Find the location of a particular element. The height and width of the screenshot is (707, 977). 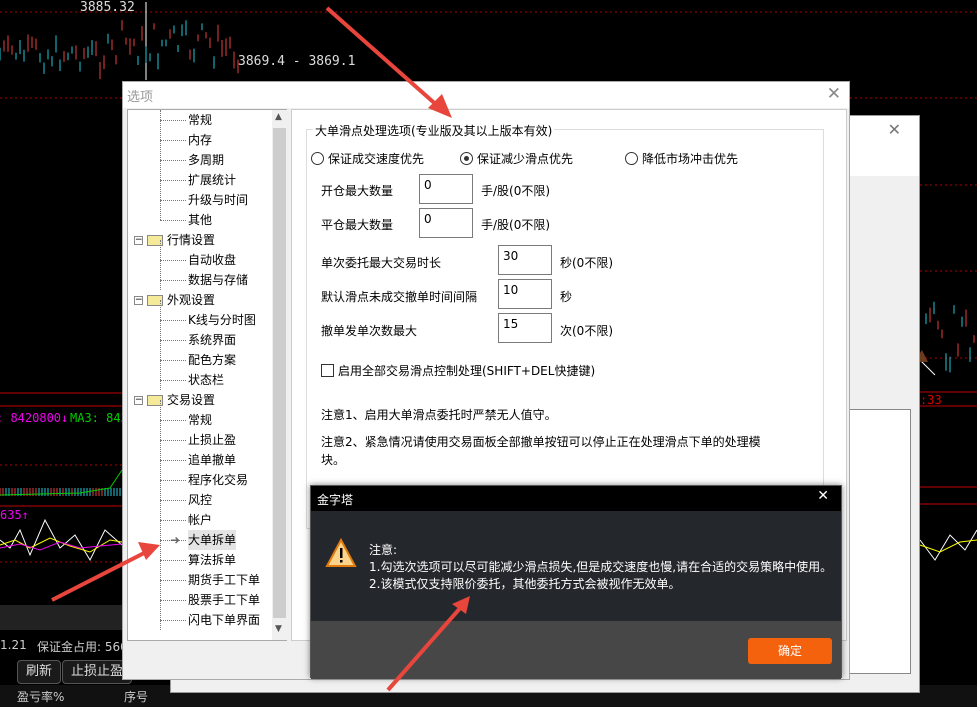

enable-all-checkbox: 启用全部交易滑点控制处理(SHIFT+DEL快捷键) is located at coordinates (458, 370).